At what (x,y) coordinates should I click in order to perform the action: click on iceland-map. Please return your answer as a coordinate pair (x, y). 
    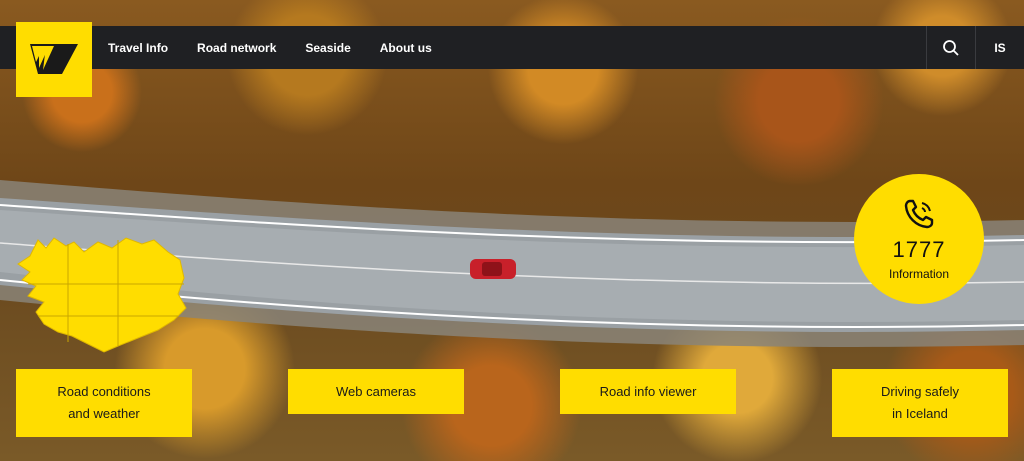
    Looking at the image, I should click on (98, 297).